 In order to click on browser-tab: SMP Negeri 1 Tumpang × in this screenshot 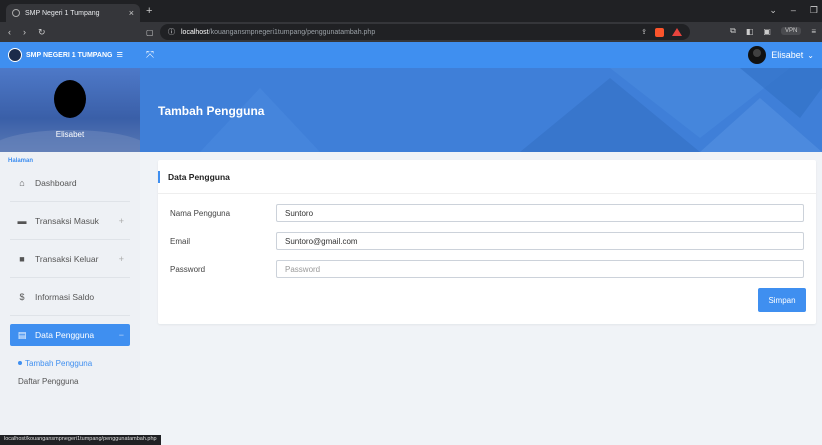, I will do `click(73, 13)`.